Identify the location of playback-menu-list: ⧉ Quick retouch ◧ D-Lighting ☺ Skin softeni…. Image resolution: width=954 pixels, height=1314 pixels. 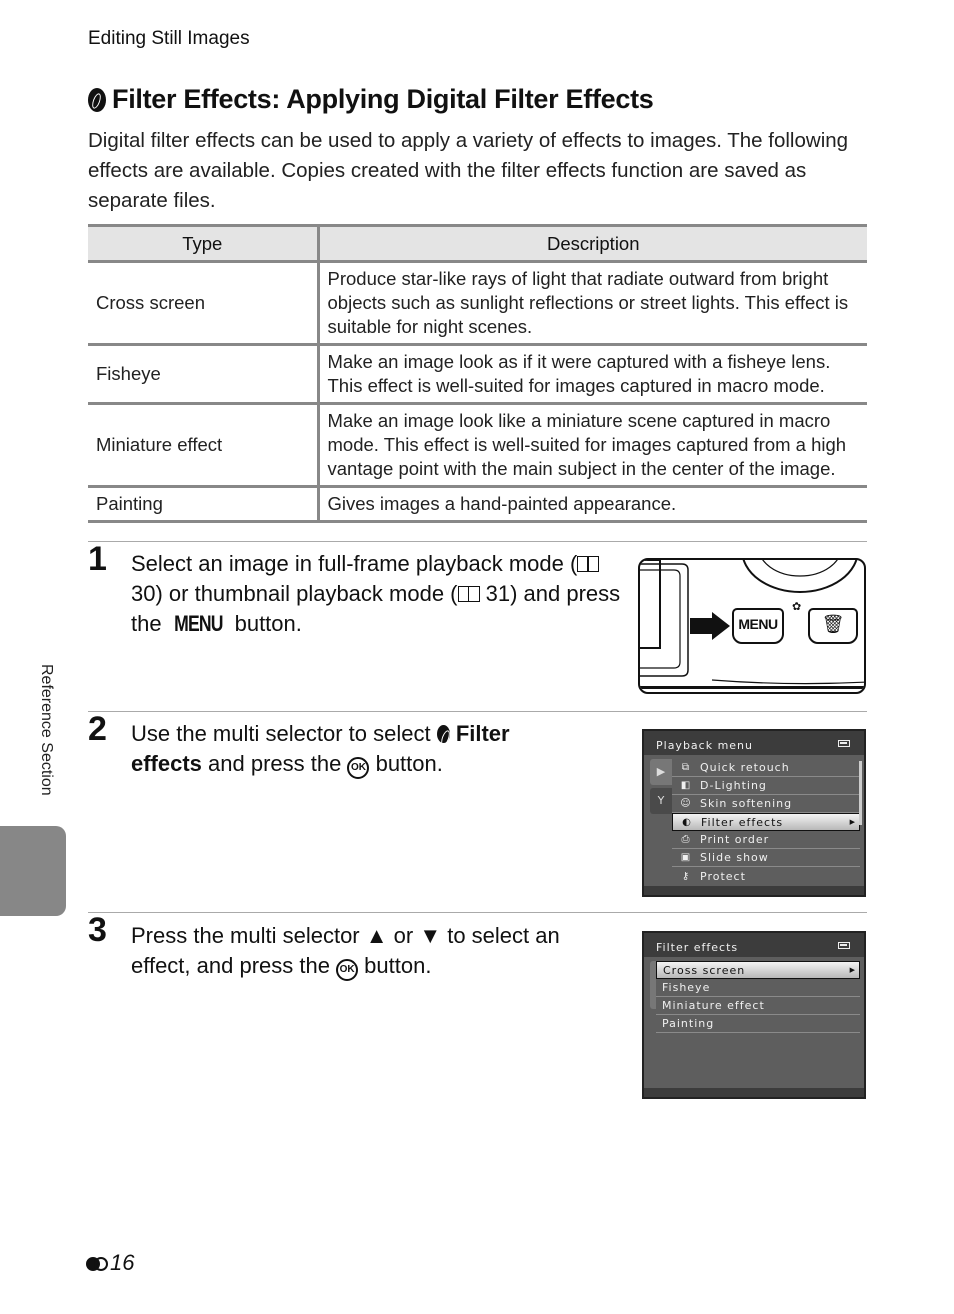
(766, 822).